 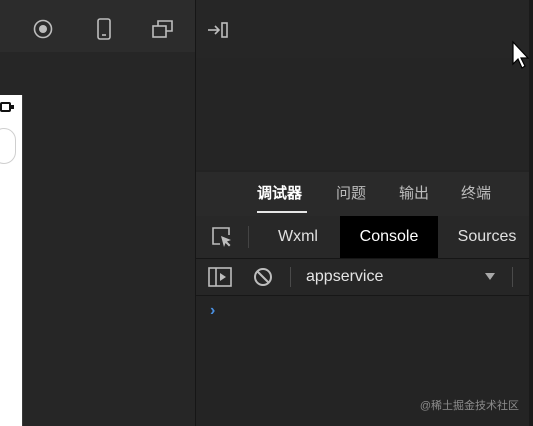 What do you see at coordinates (521, 55) in the screenshot?
I see `mouse-cursor-icon` at bounding box center [521, 55].